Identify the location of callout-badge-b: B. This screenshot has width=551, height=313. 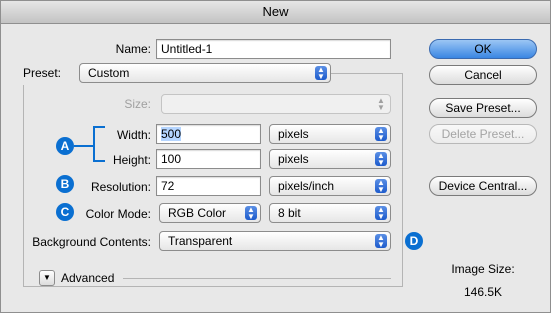
(65, 184).